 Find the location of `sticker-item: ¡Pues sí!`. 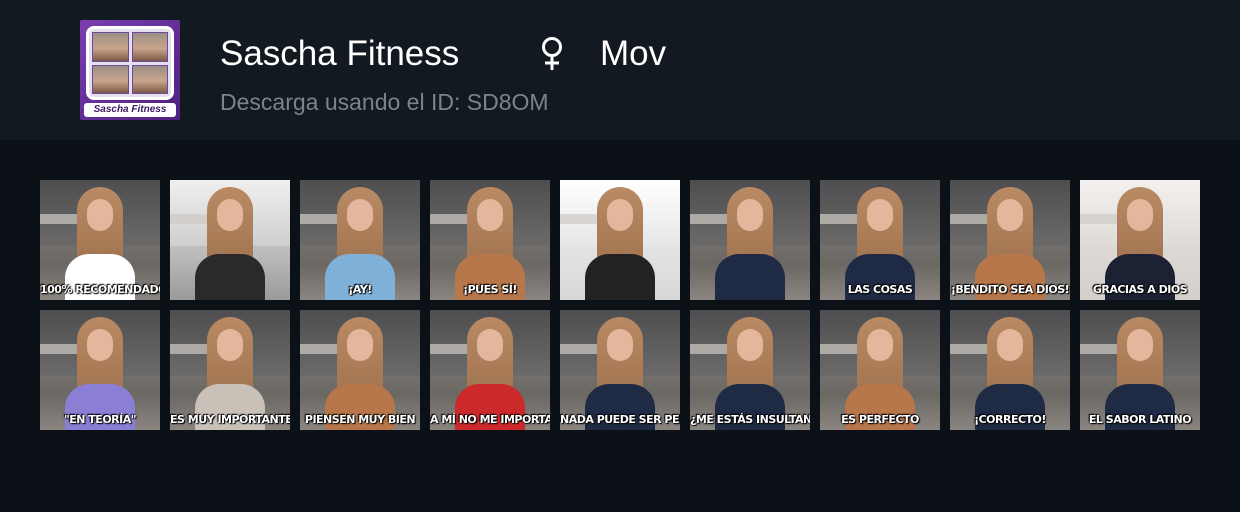

sticker-item: ¡Pues sí! is located at coordinates (490, 240).